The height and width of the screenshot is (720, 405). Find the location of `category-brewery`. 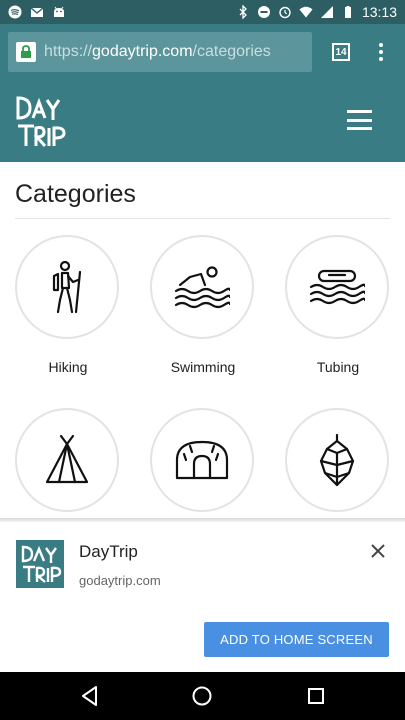

category-brewery is located at coordinates (338, 460).